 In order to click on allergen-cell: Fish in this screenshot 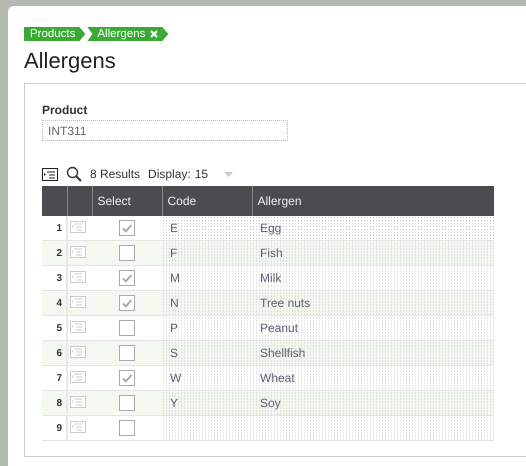, I will do `click(373, 253)`.